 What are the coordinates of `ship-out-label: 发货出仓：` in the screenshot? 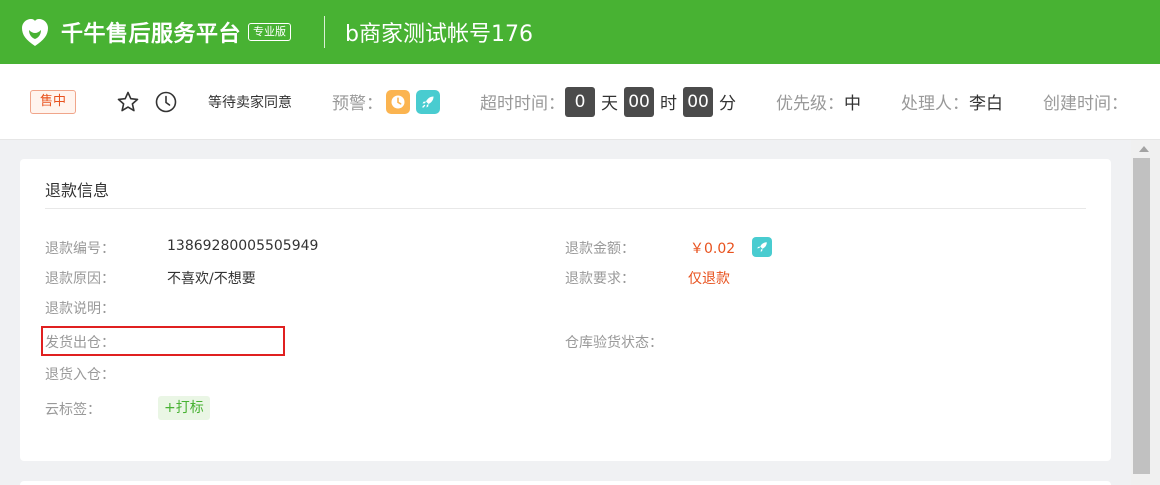 It's located at (80, 343).